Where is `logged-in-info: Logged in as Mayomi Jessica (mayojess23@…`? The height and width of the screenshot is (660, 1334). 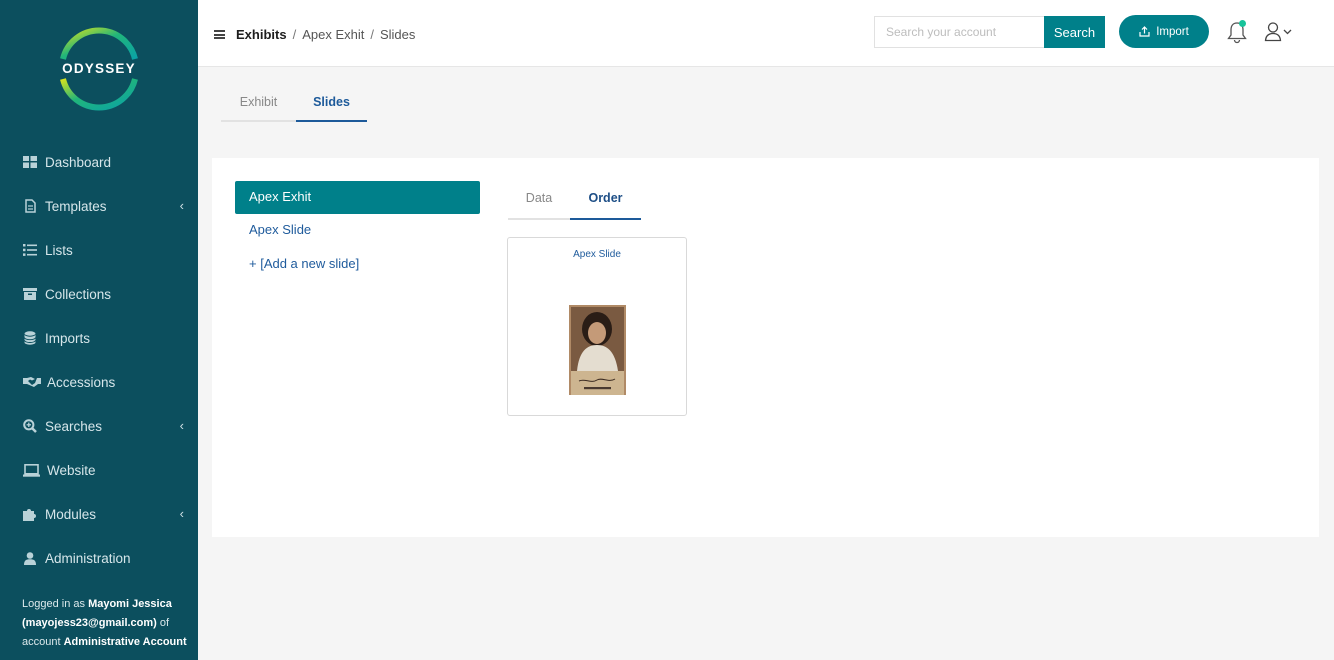
logged-in-info: Logged in as Mayomi Jessica (mayojess23@… is located at coordinates (104, 623).